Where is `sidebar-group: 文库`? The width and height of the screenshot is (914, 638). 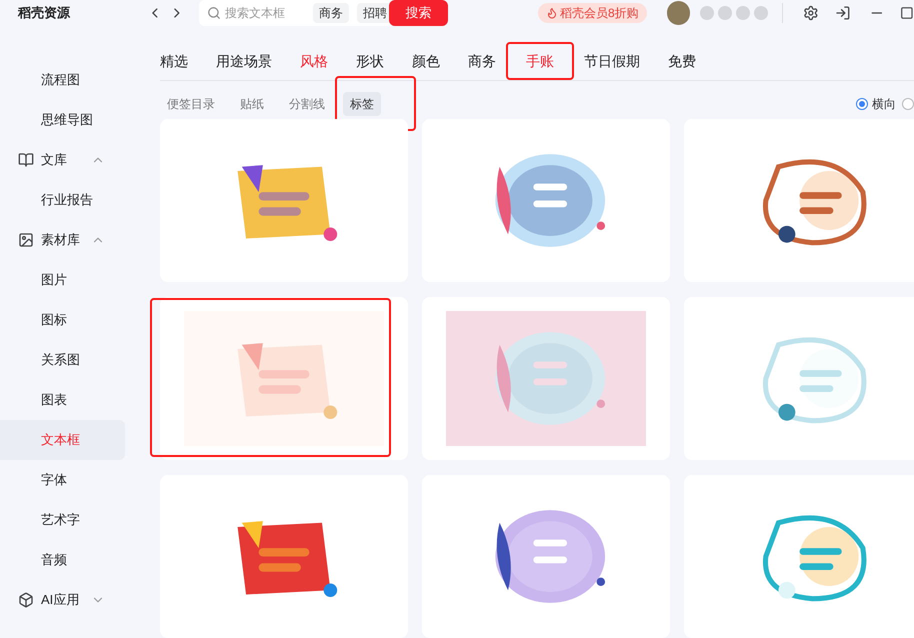
sidebar-group: 文库 is located at coordinates (62, 160).